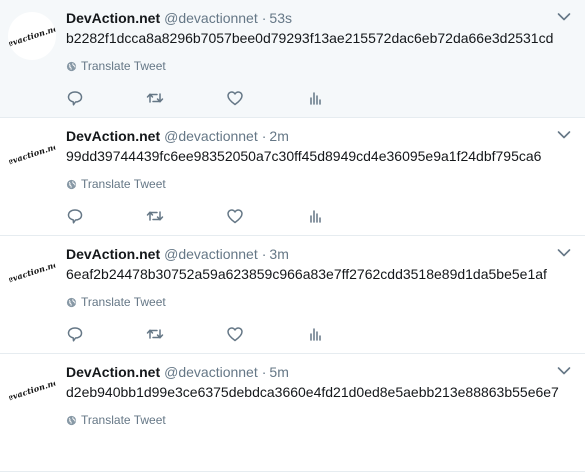 The width and height of the screenshot is (585, 472). What do you see at coordinates (278, 254) in the screenshot?
I see `tweet-timestamp: 3m` at bounding box center [278, 254].